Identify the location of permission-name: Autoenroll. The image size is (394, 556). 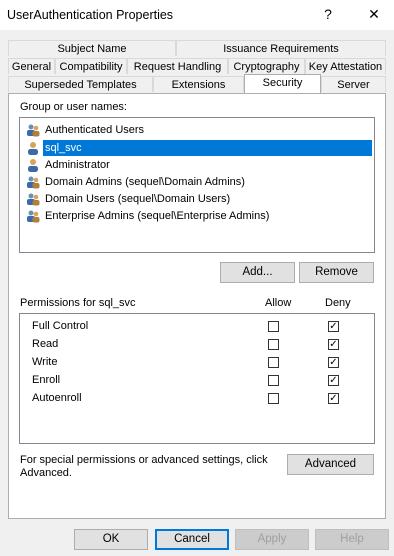
(57, 398).